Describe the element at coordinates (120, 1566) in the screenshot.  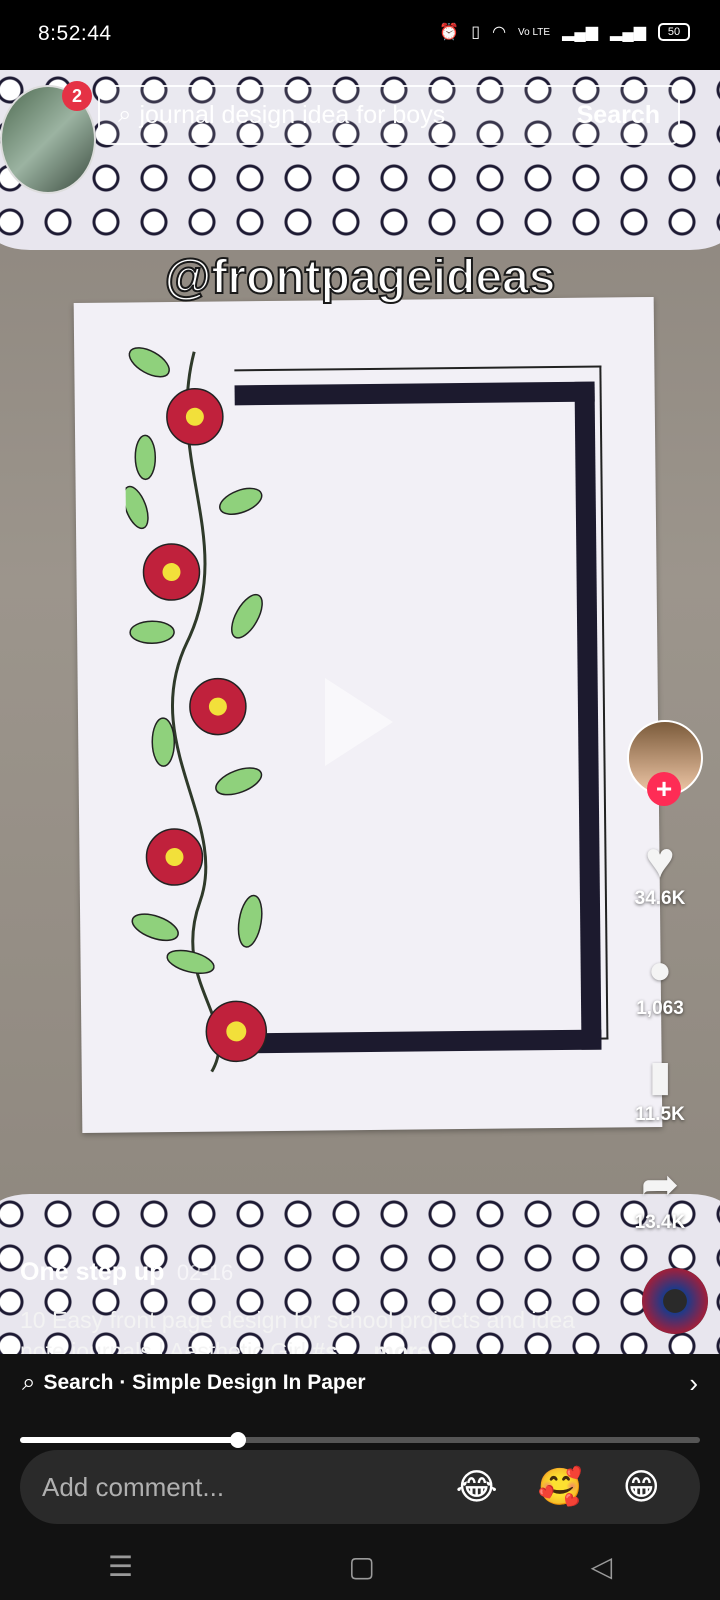
I see `menu-icon: ☰` at that location.